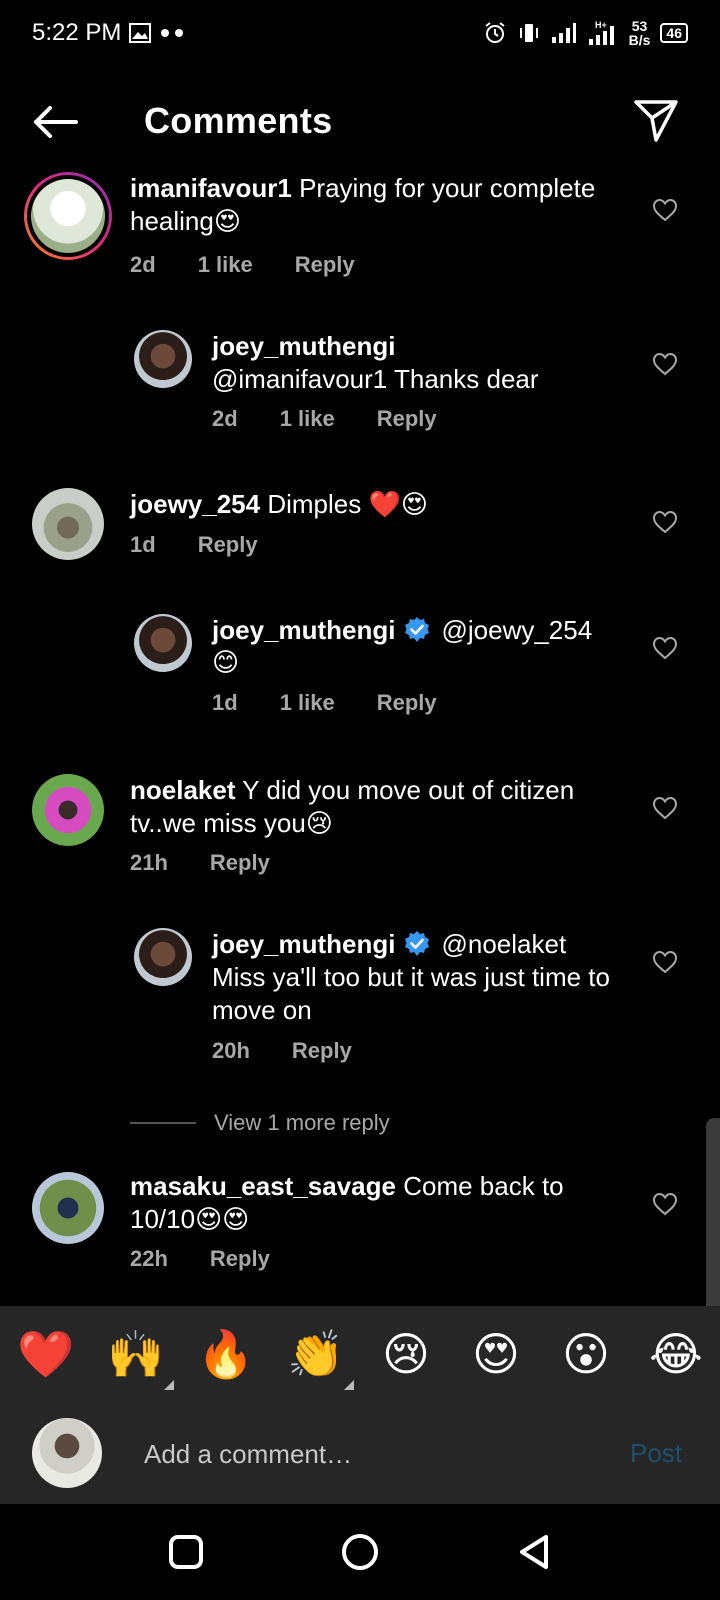 Image resolution: width=720 pixels, height=1600 pixels. What do you see at coordinates (302, 1122) in the screenshot?
I see `view-more-label: View 1 more reply` at bounding box center [302, 1122].